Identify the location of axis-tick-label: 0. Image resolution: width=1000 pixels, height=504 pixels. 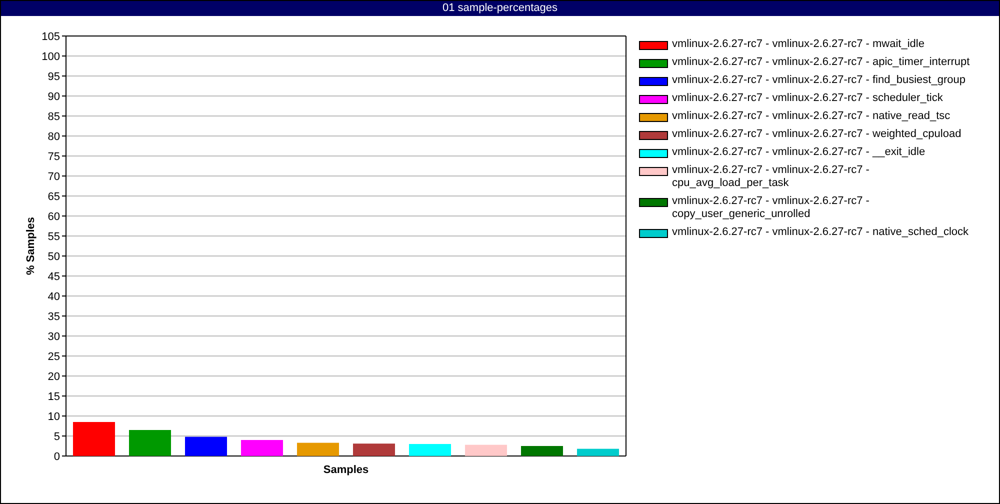
(57, 457).